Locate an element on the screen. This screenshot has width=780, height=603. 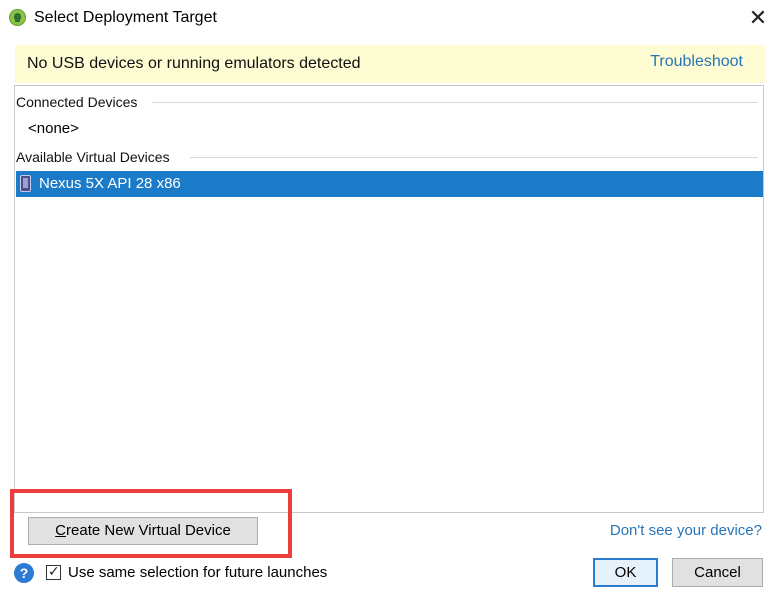
available-devices-header: Available Virtual Devices is located at coordinates (387, 157).